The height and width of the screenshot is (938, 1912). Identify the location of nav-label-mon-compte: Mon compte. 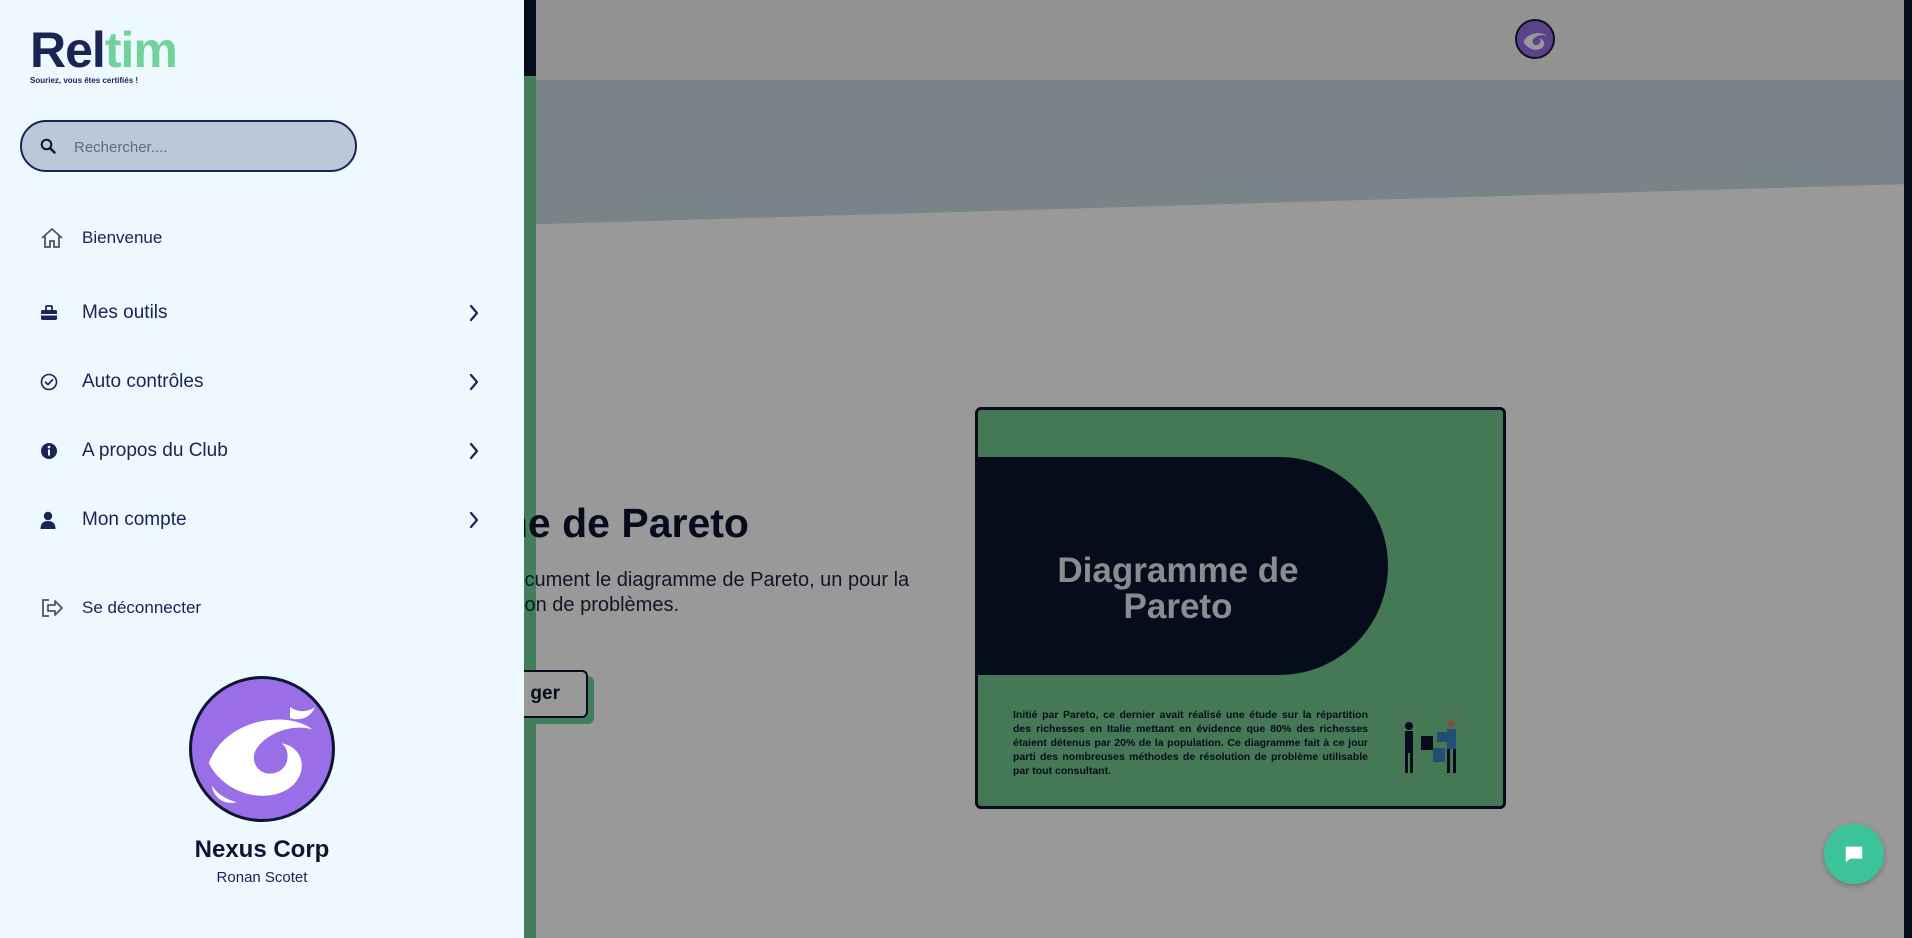
(134, 519).